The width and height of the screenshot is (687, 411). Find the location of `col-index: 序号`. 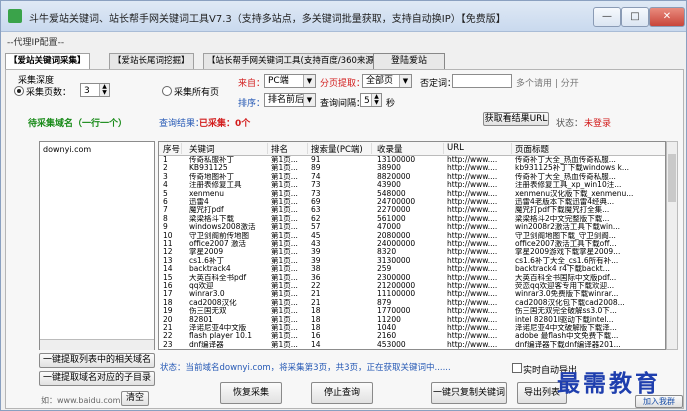

col-index: 序号 is located at coordinates (172, 149).